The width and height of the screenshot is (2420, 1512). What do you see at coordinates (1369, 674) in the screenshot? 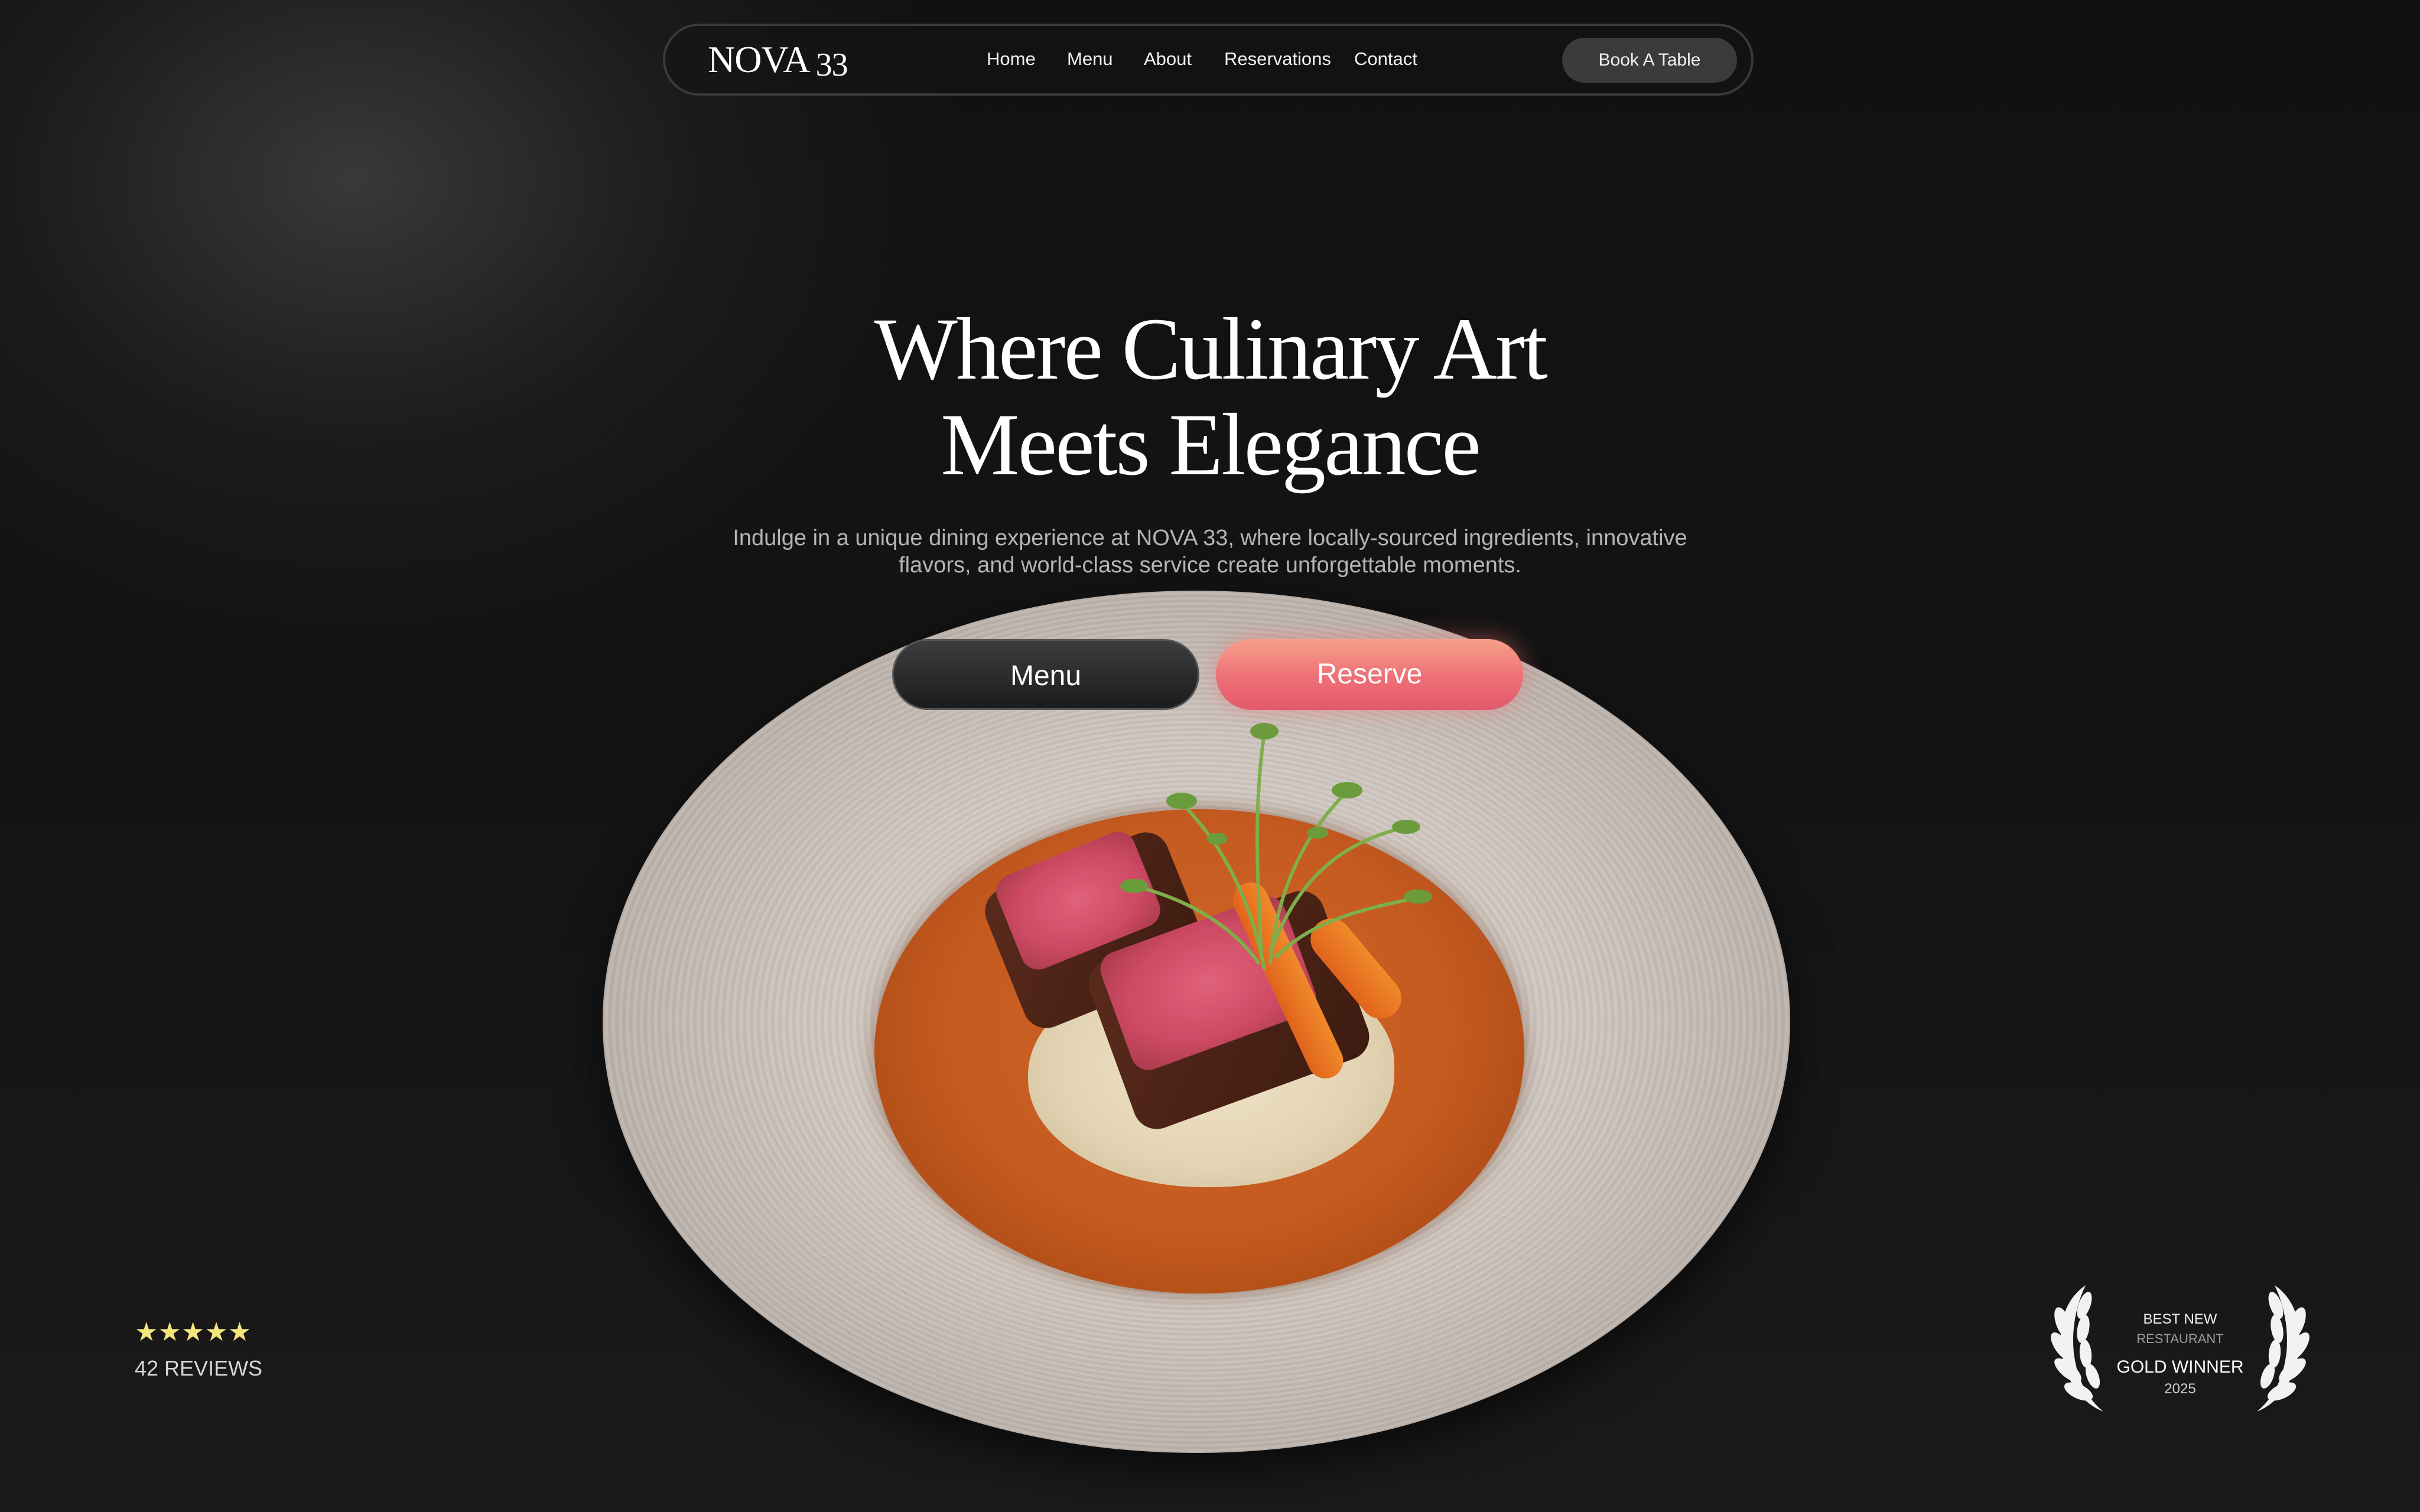
I see `reserve-button: Reserve` at bounding box center [1369, 674].